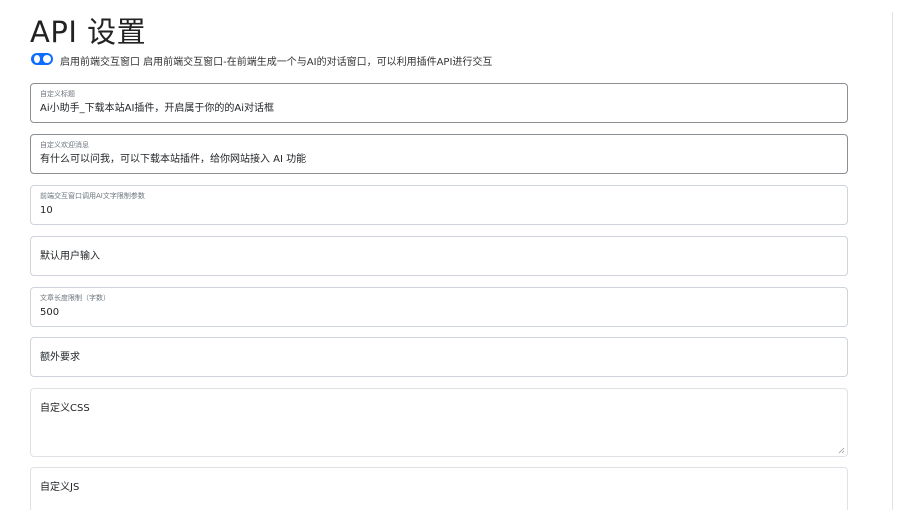 The width and height of the screenshot is (915, 510). Describe the element at coordinates (439, 357) in the screenshot. I see `extra-requirements-field: 额外要求` at that location.